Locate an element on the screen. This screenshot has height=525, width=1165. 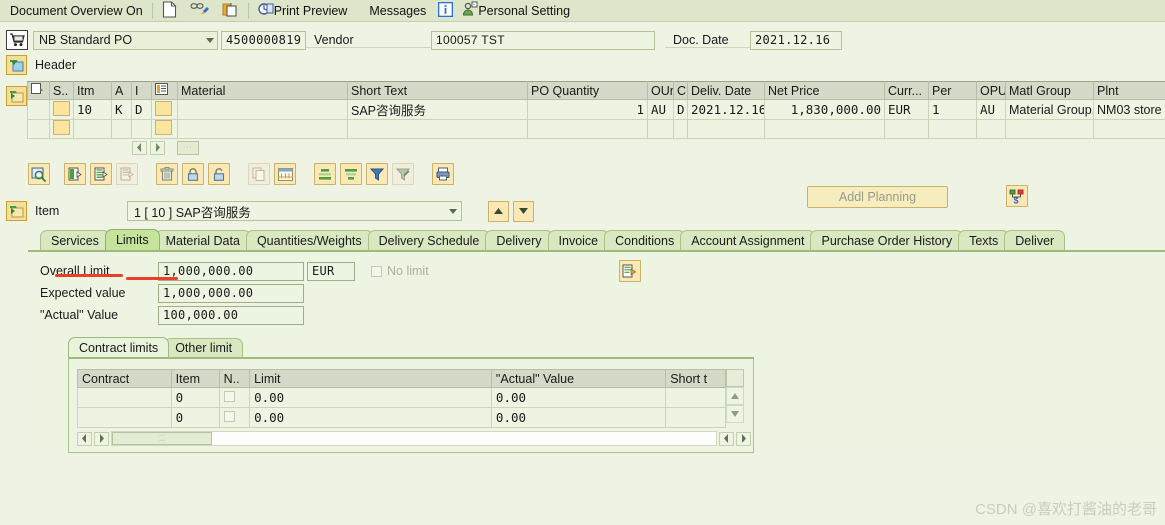
cell-c: D is located at coordinates (680, 109).